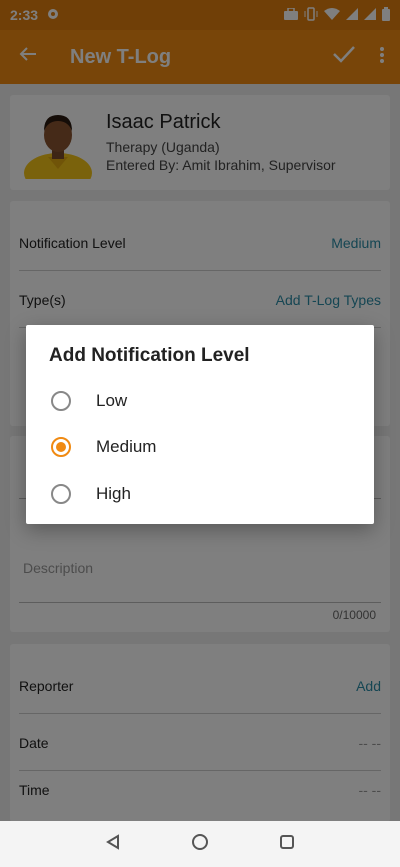  I want to click on option-label: High, so click(113, 493).